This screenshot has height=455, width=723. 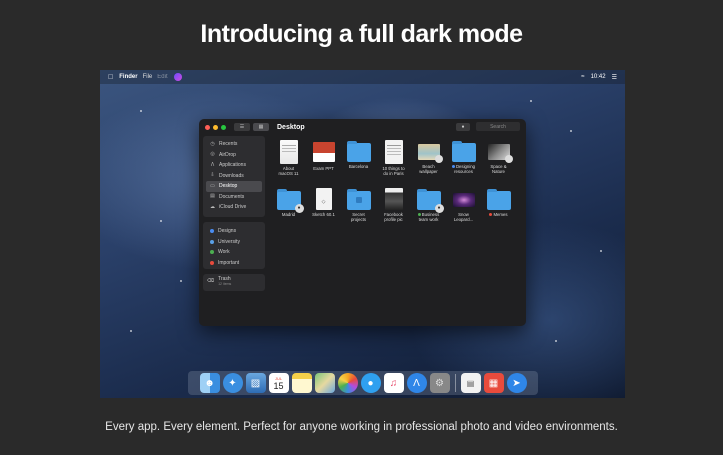 I want to click on sidebar-item-icloud: ☁ iCloud Drive, so click(x=234, y=207).